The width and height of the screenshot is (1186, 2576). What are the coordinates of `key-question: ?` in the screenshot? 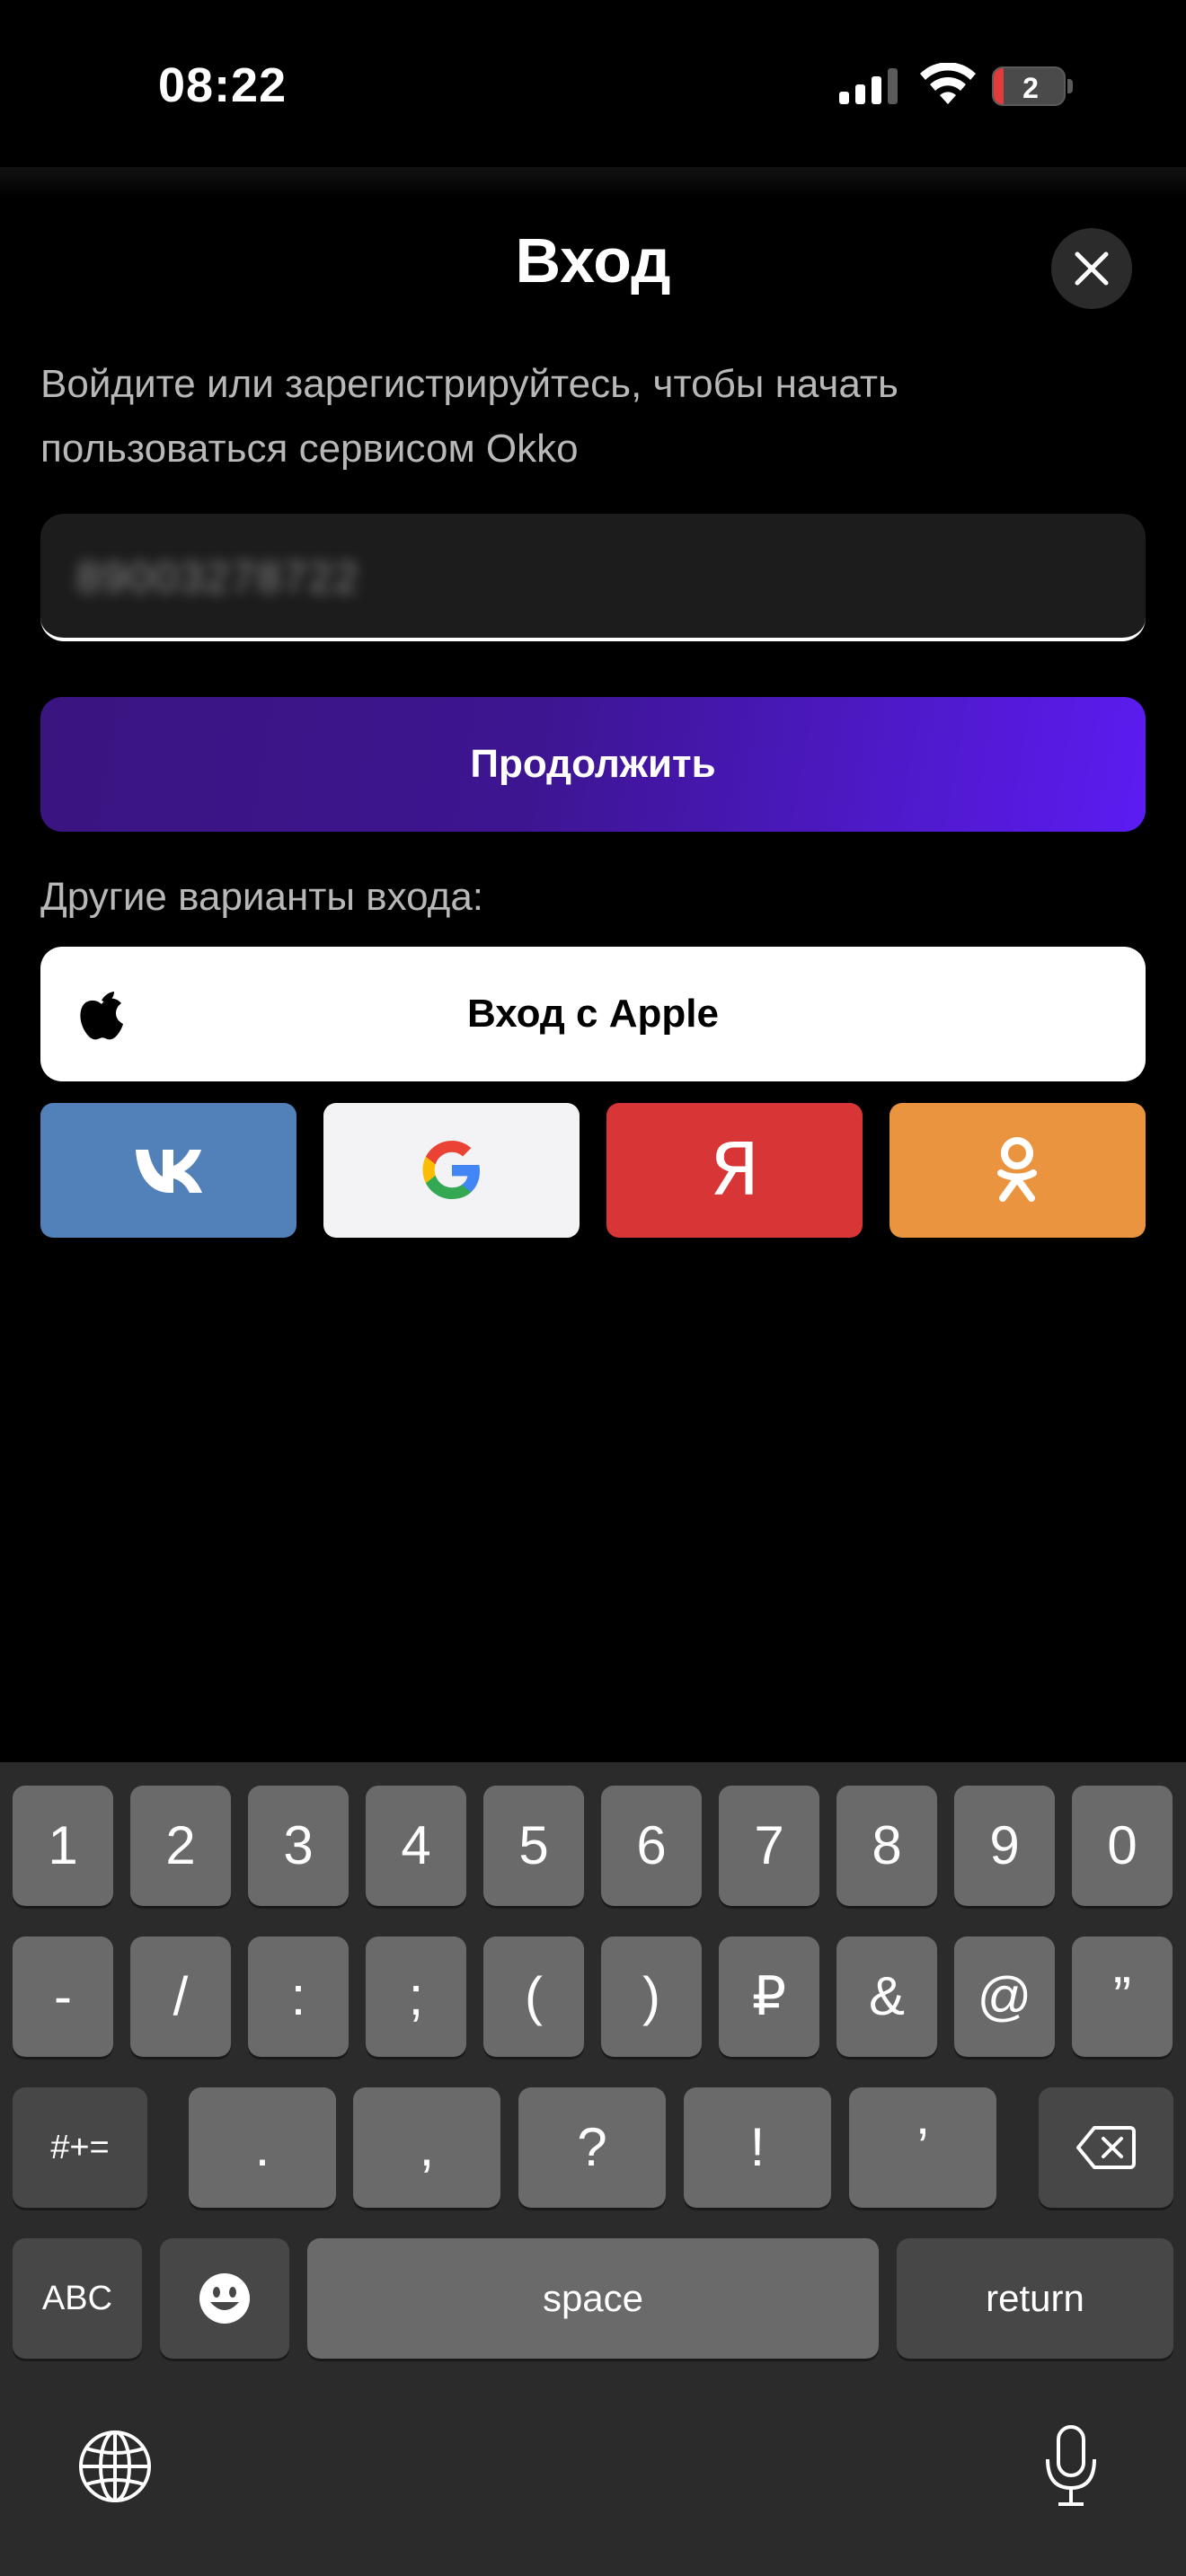 It's located at (592, 2147).